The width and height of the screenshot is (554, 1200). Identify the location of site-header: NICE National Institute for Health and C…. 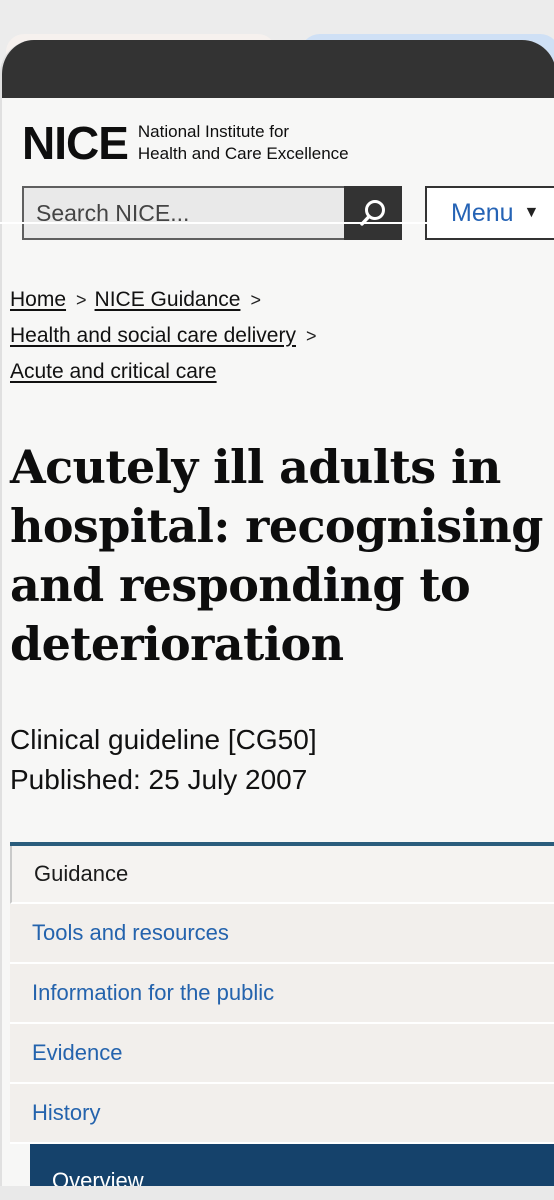
(278, 180).